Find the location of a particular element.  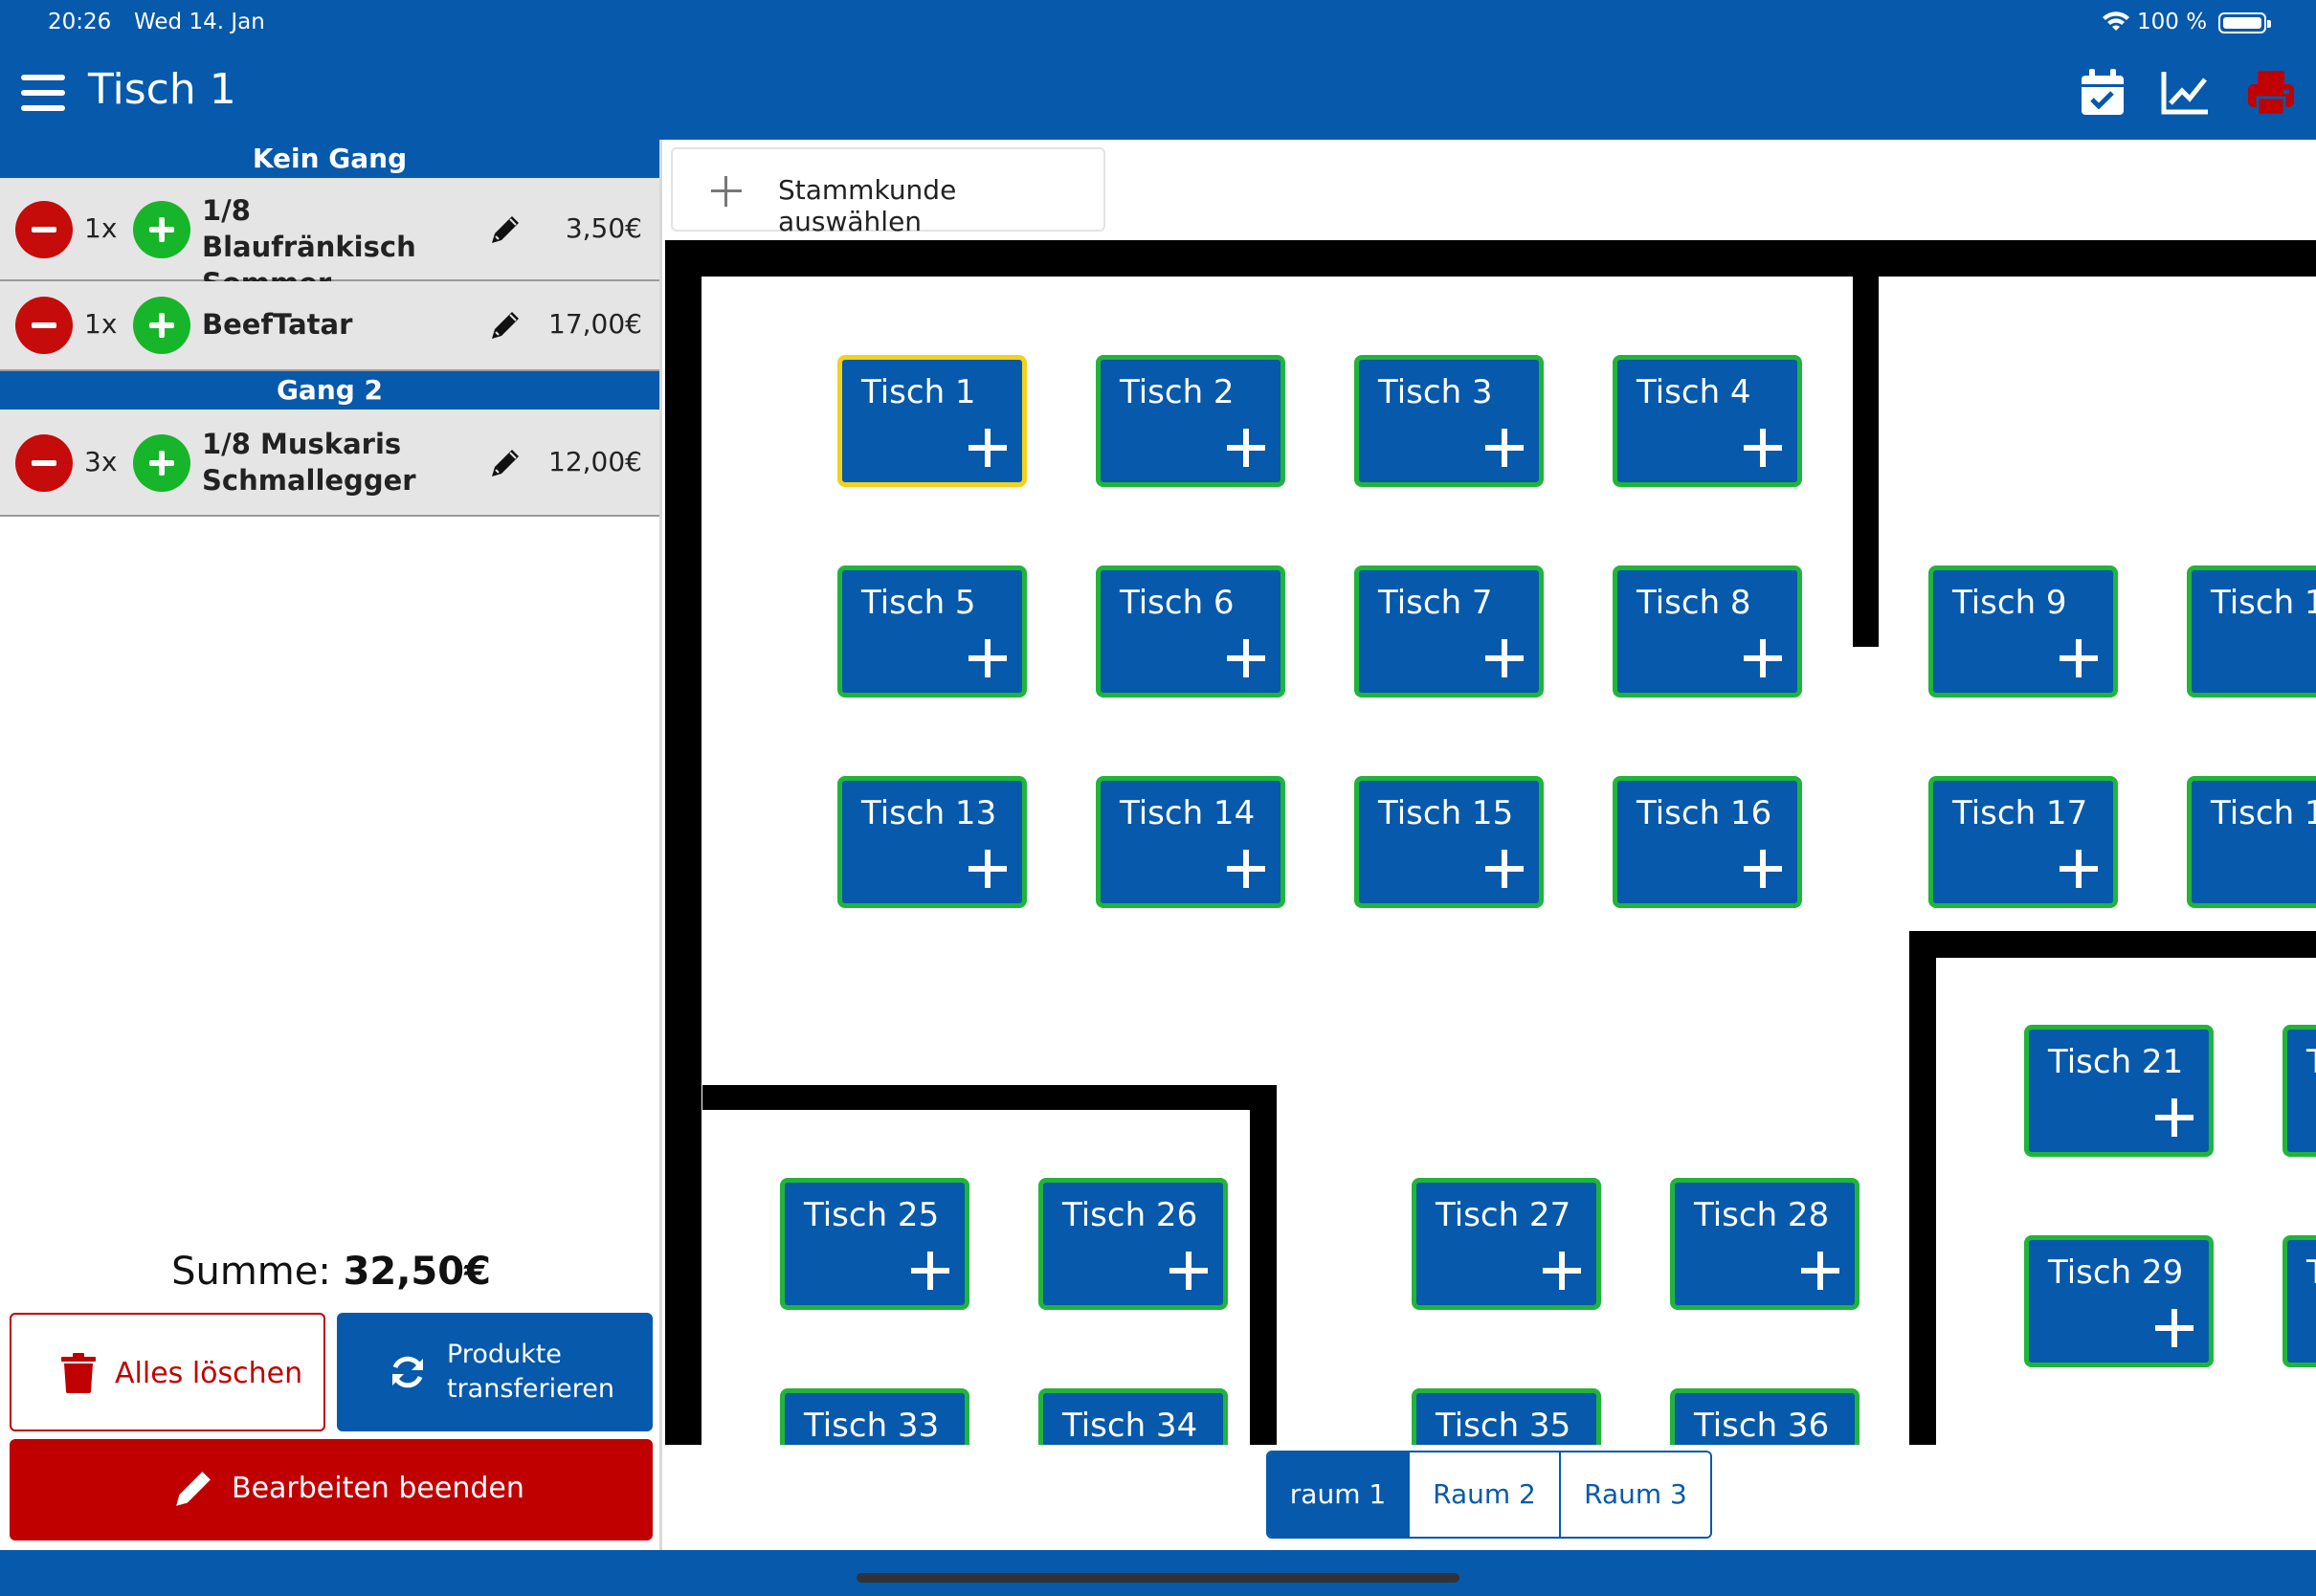

table-tile: Tisch 26 is located at coordinates (1133, 1244).